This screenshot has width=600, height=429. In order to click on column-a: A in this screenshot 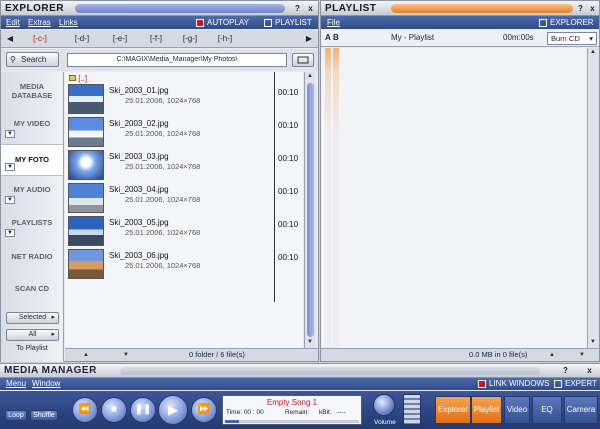, I will do `click(328, 38)`.